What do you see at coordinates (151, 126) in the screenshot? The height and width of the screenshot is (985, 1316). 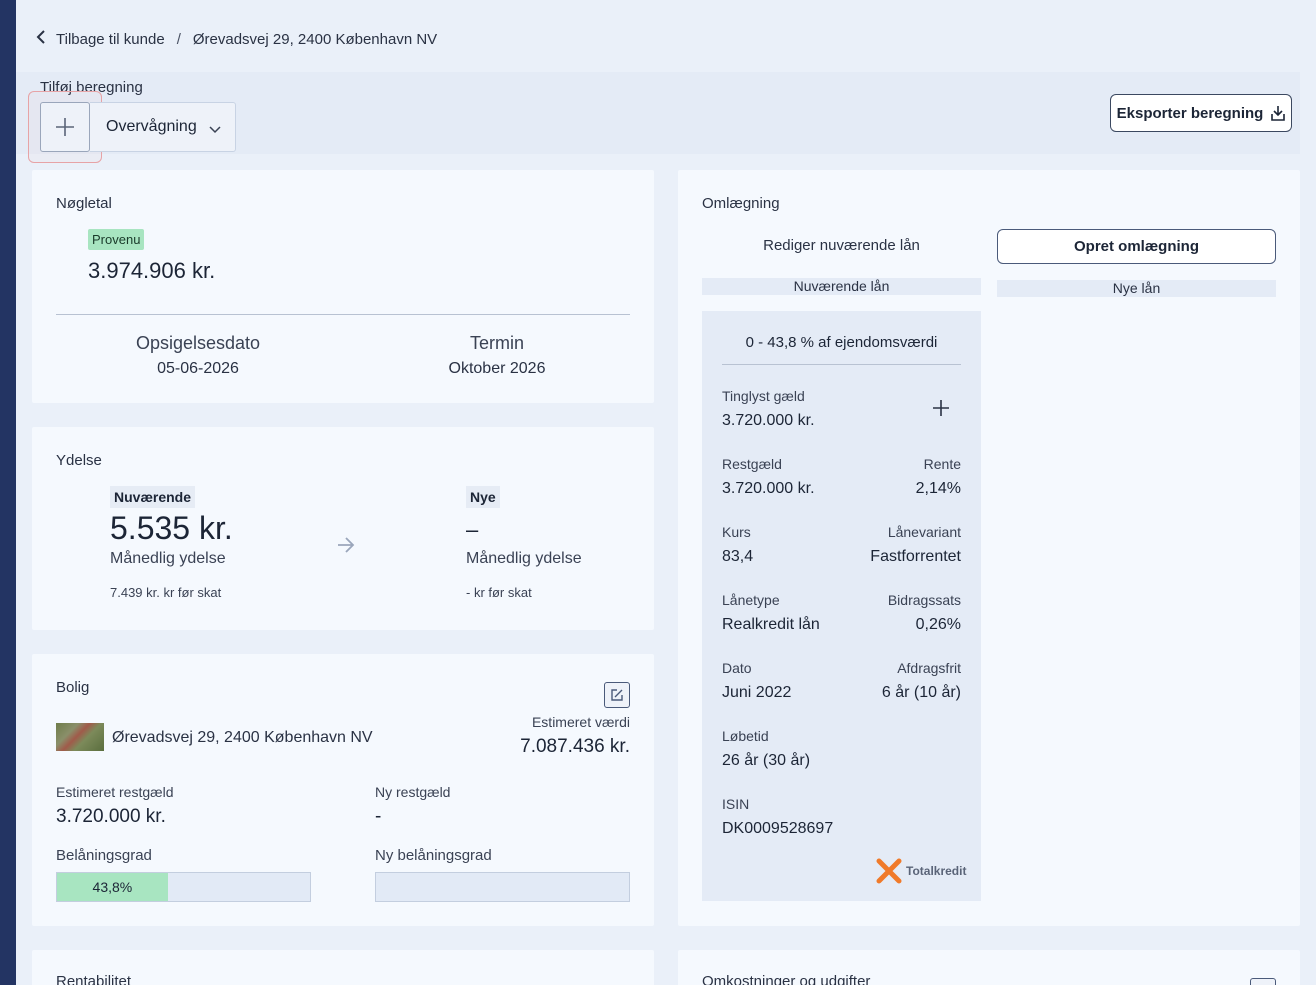 I see `calculation-type-value: Overvågning` at bounding box center [151, 126].